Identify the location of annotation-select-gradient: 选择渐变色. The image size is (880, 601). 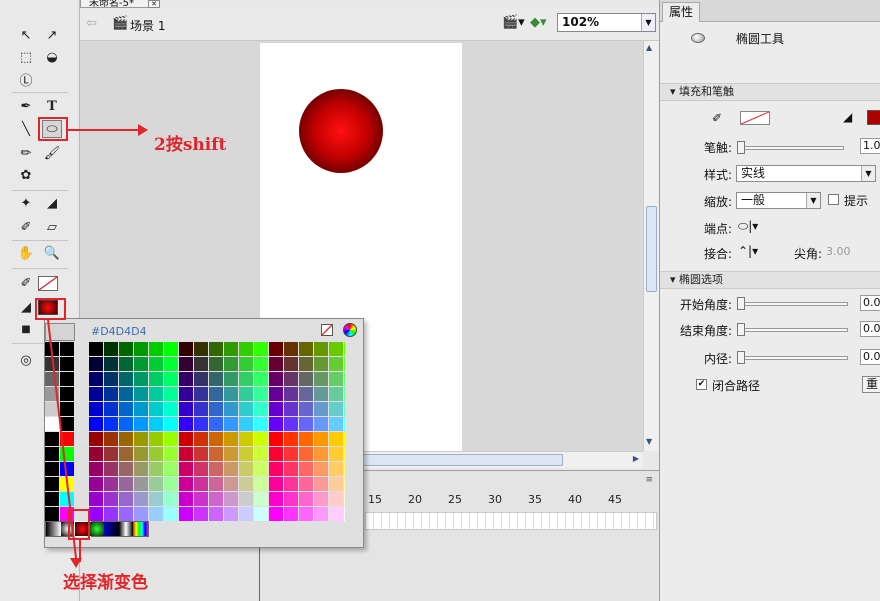
(105, 583).